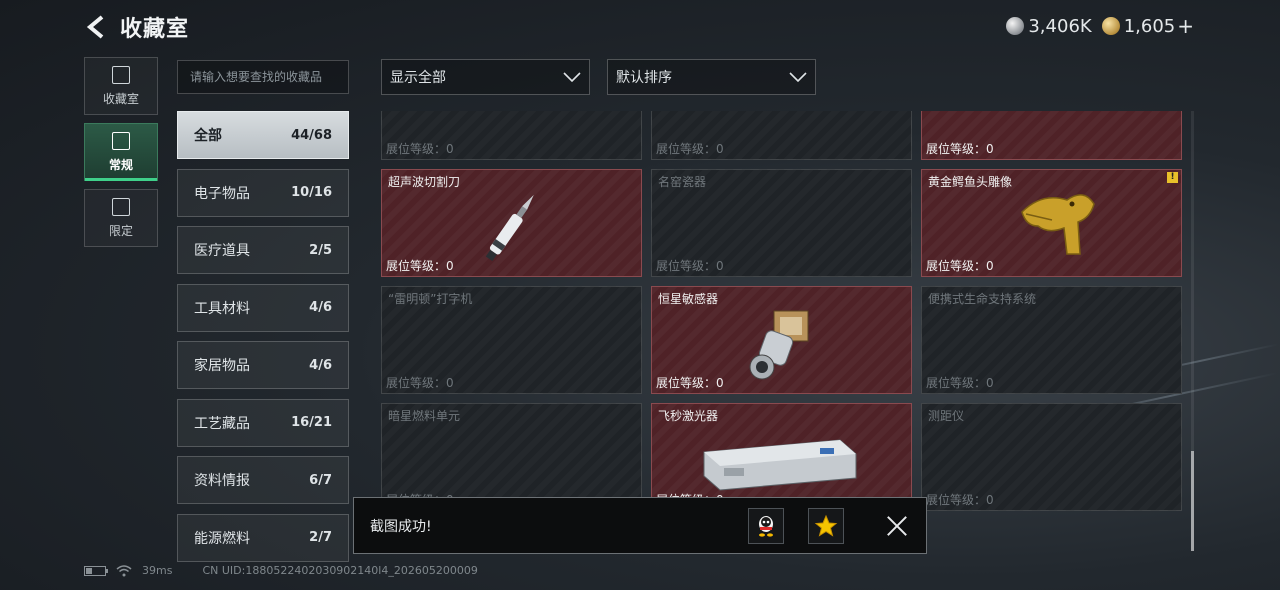  Describe the element at coordinates (263, 307) in the screenshot. I see `category-tools: 工具材料 4/6` at that location.